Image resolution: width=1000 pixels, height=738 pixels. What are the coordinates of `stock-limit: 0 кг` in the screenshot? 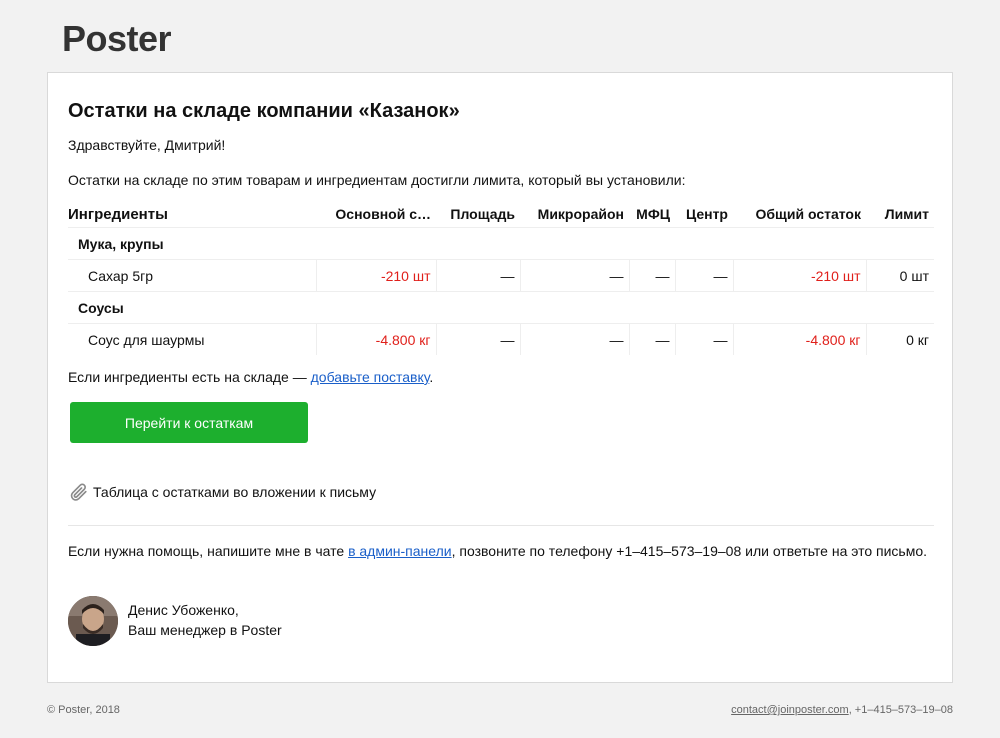 It's located at (899, 339).